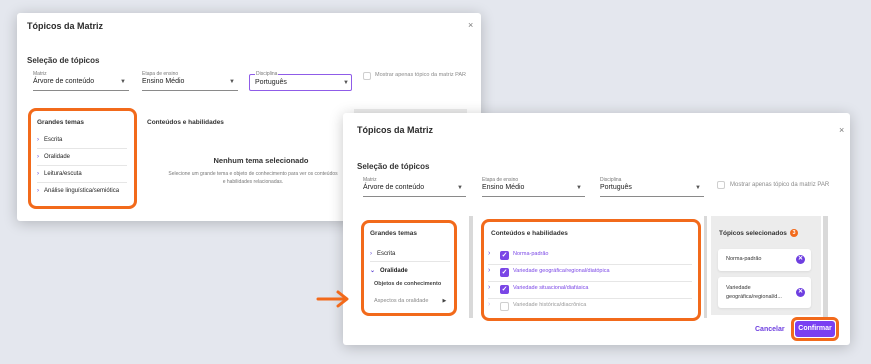 This screenshot has width=871, height=364. Describe the element at coordinates (63, 174) in the screenshot. I see `tema-label: Leitura/escuta` at that location.